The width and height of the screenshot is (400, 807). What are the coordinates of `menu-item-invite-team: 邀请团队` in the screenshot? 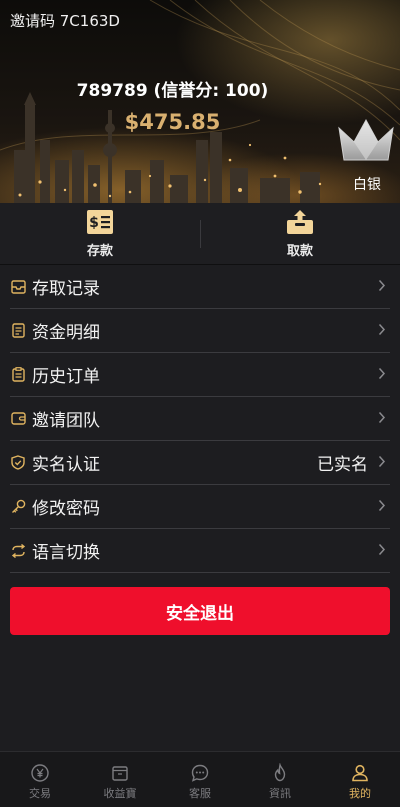 It's located at (200, 419).